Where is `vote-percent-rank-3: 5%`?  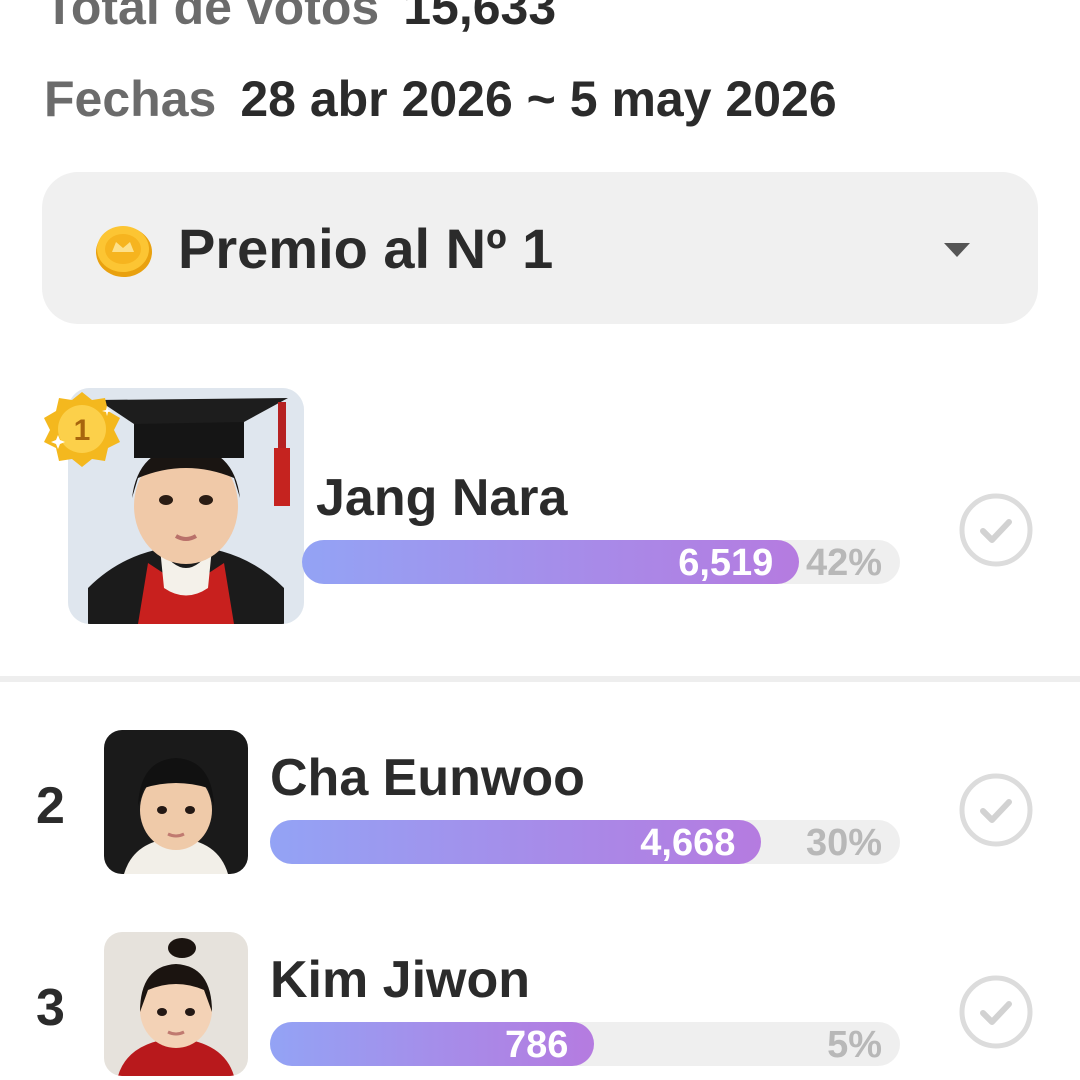 vote-percent-rank-3: 5% is located at coordinates (854, 1045).